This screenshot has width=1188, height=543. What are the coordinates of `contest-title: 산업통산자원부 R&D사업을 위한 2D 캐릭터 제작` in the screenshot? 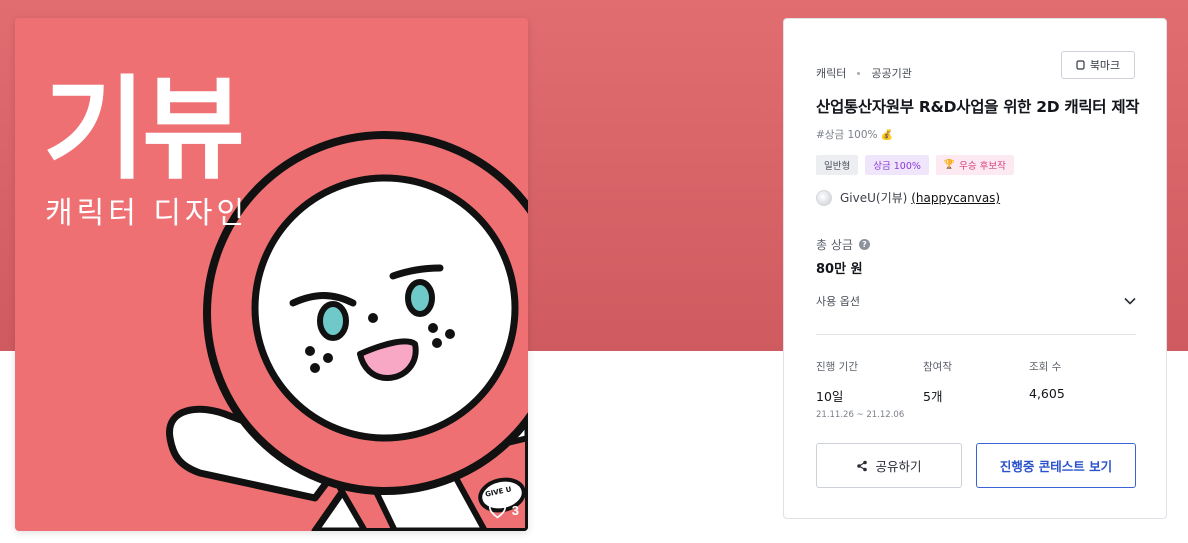 It's located at (978, 107).